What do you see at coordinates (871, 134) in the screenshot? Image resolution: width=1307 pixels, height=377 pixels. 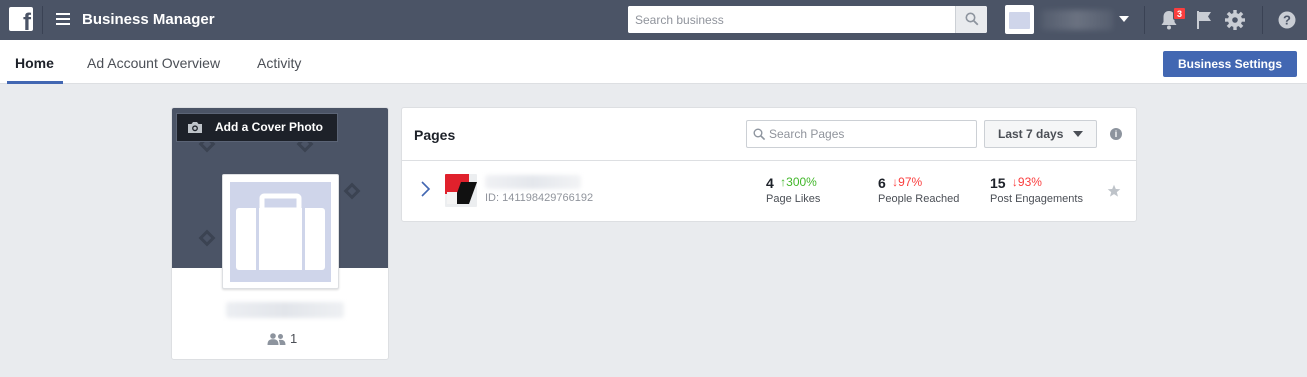 I see `search-pages-input` at bounding box center [871, 134].